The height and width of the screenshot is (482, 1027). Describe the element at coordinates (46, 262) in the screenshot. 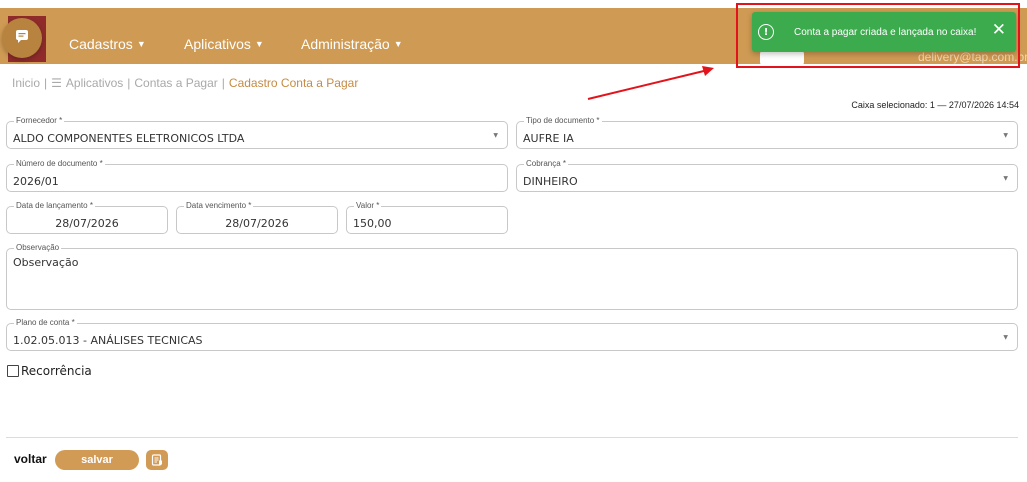

I see `observacao-placeholder: Observação` at that location.